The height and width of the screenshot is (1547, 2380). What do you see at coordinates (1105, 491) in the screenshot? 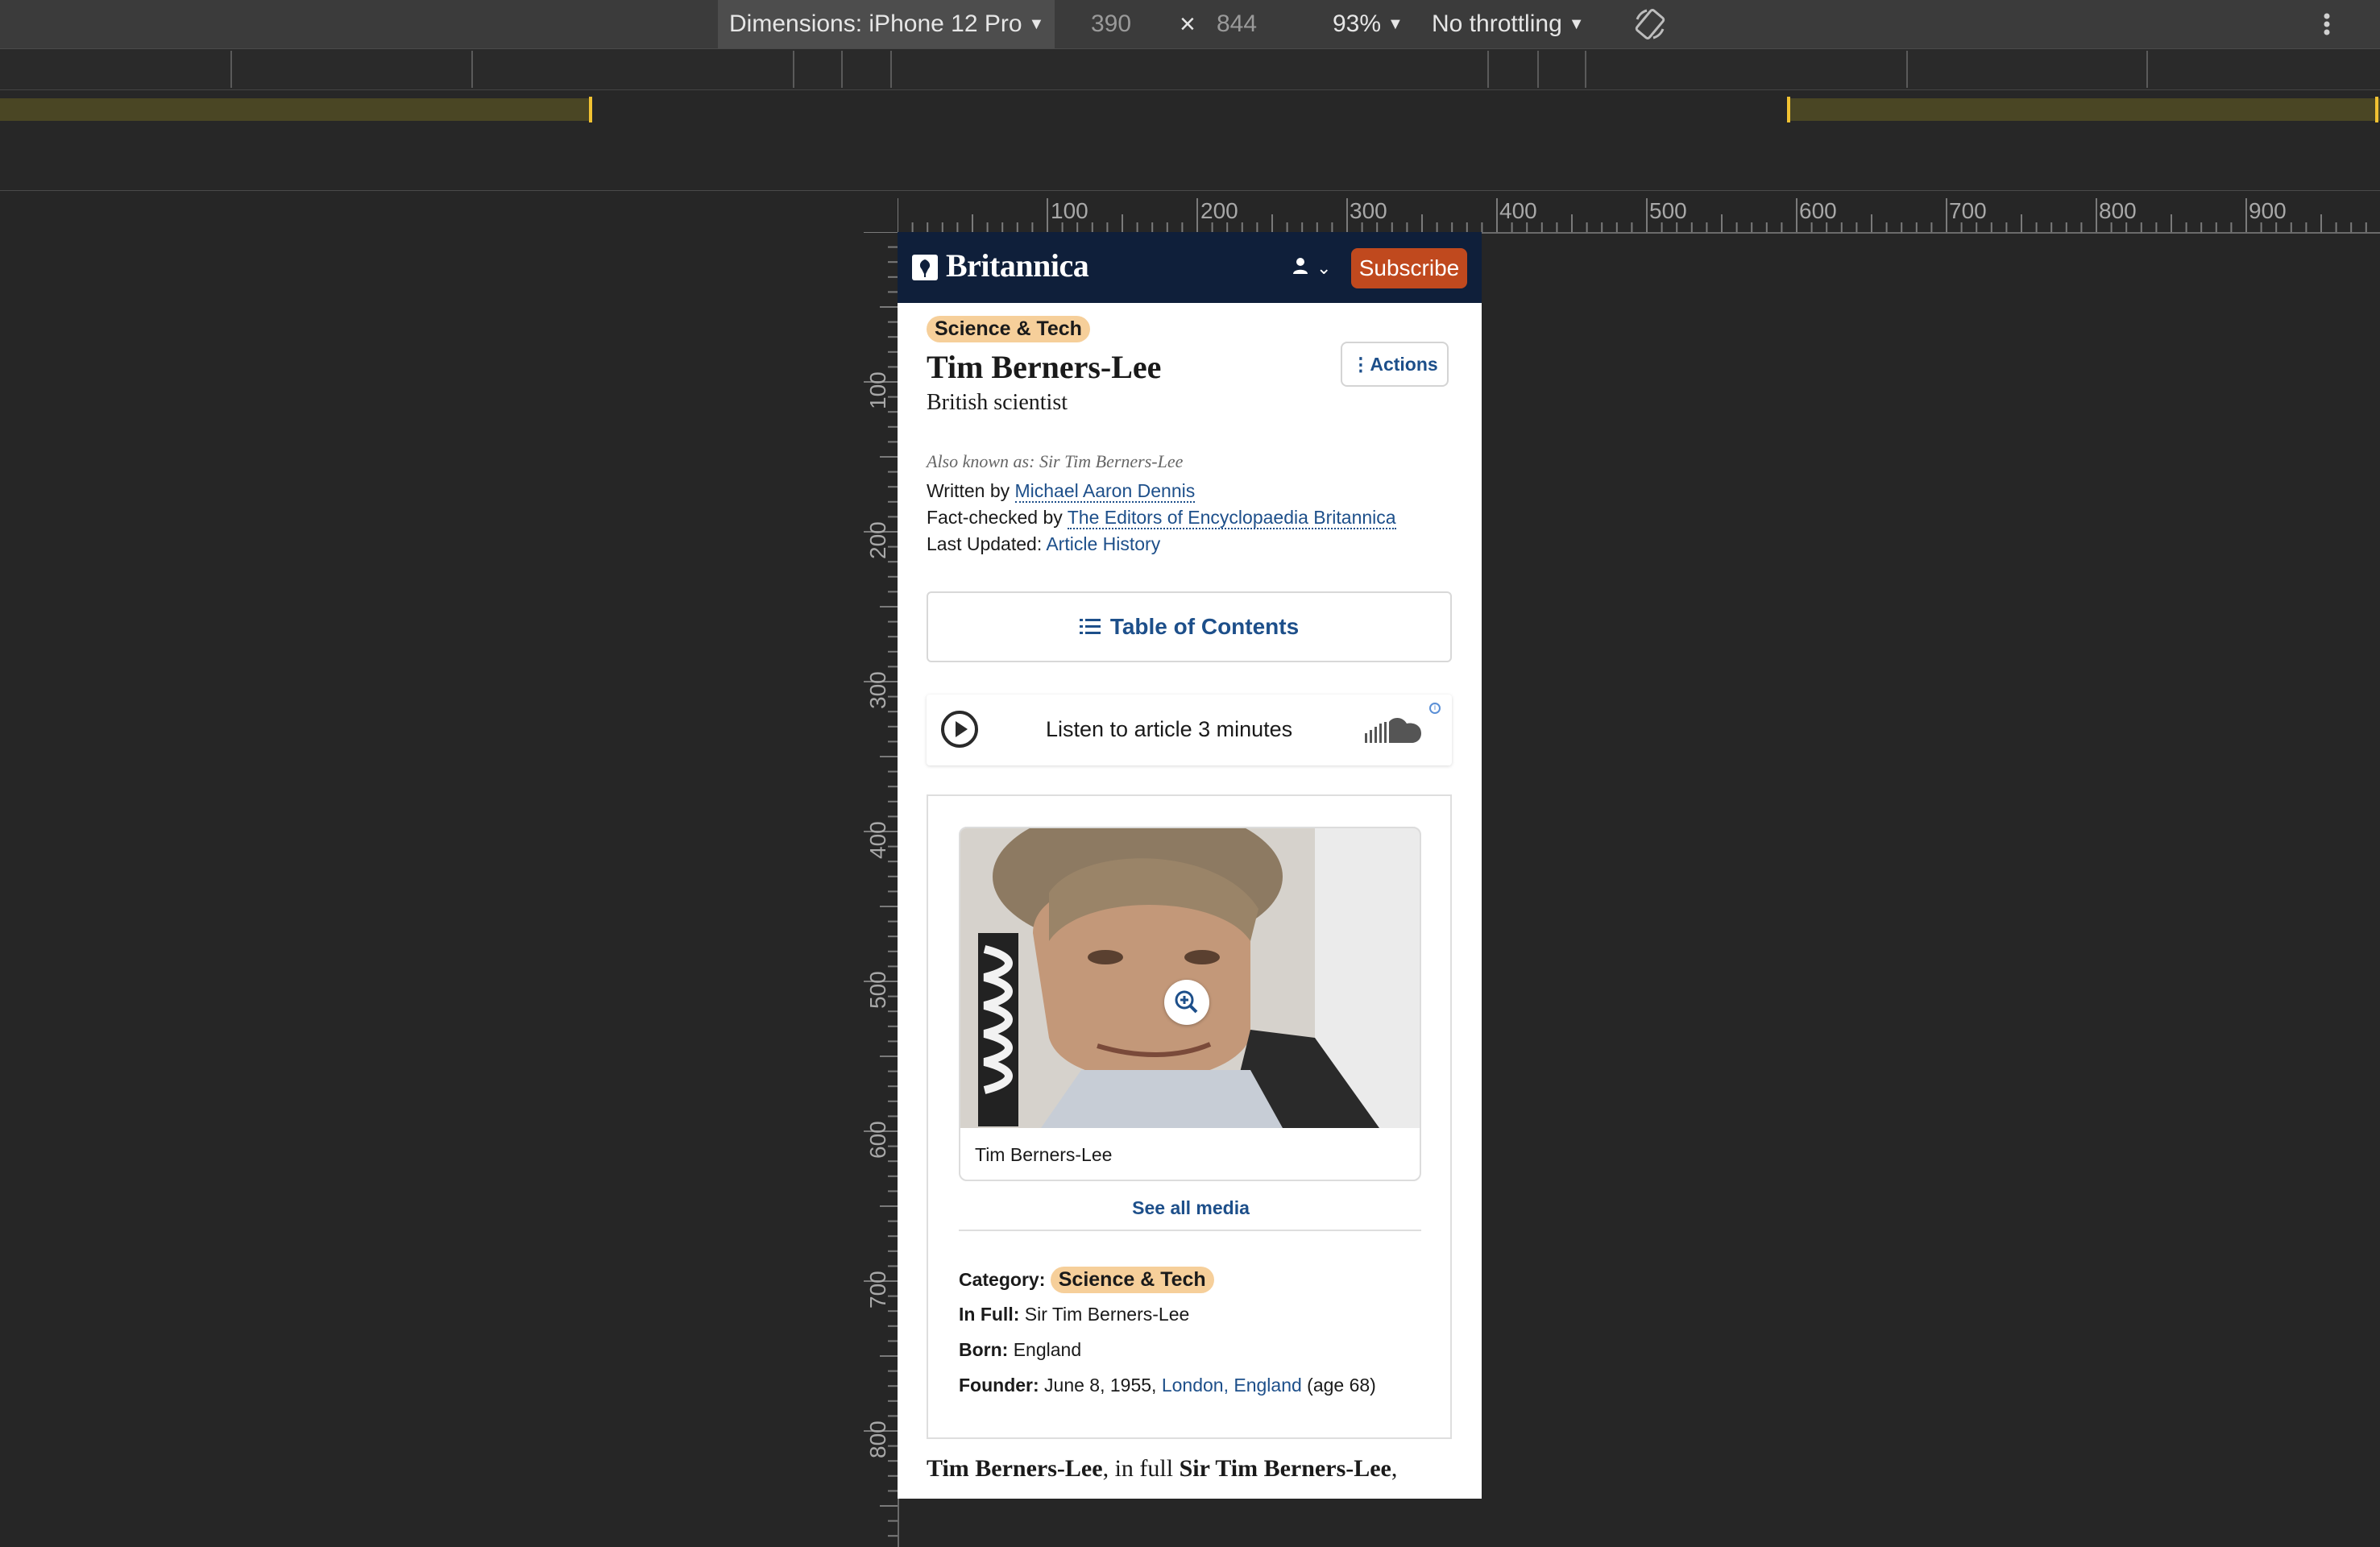
I see `author-link: Michael Aaron Dennis` at bounding box center [1105, 491].